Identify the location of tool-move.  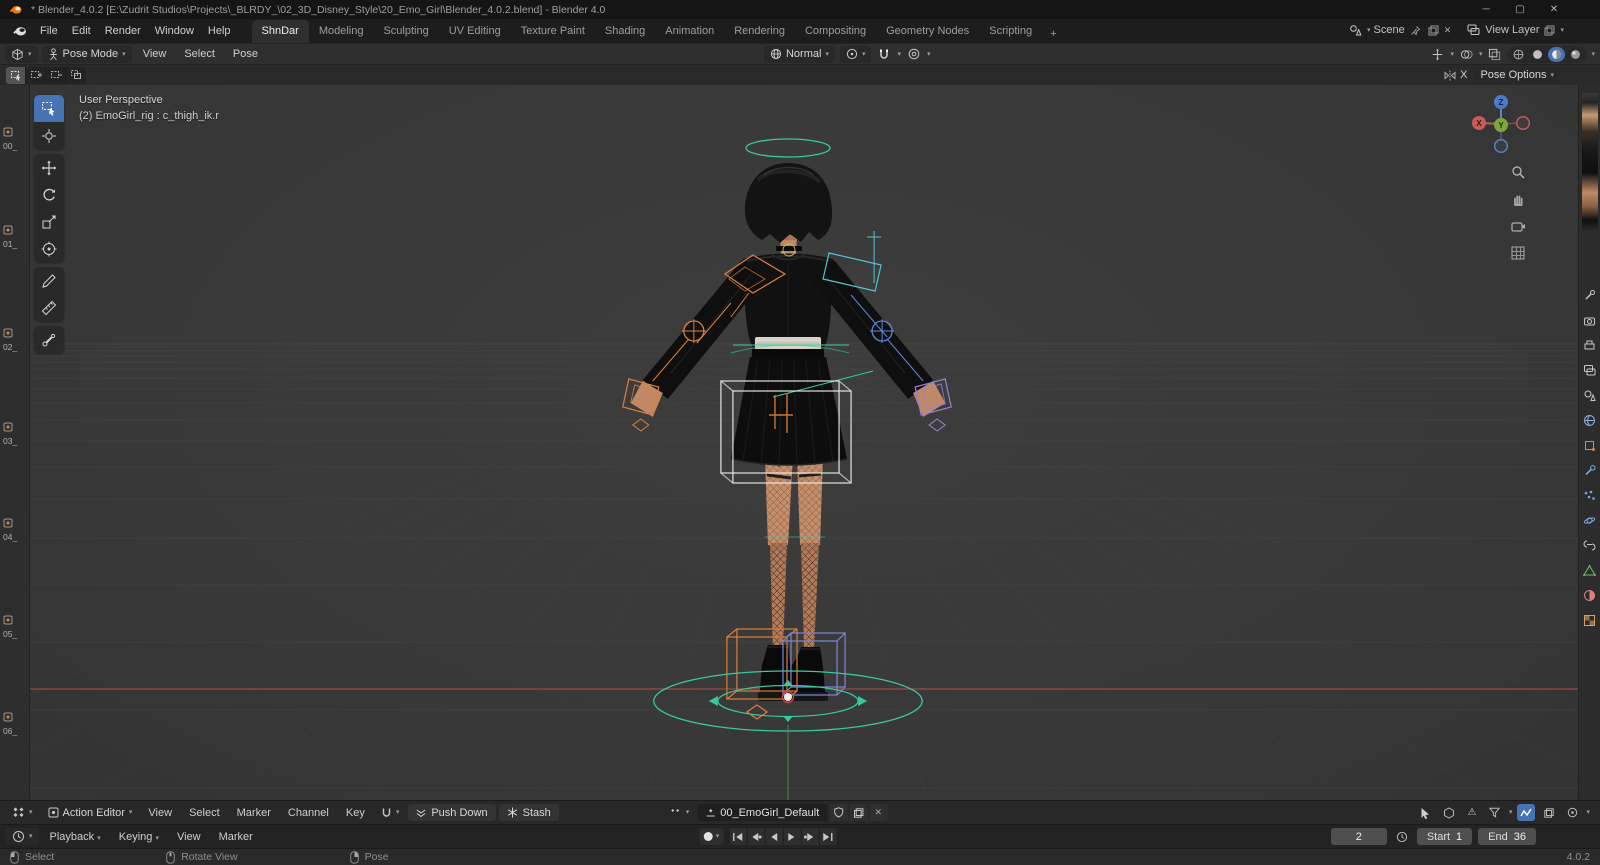
(49, 167).